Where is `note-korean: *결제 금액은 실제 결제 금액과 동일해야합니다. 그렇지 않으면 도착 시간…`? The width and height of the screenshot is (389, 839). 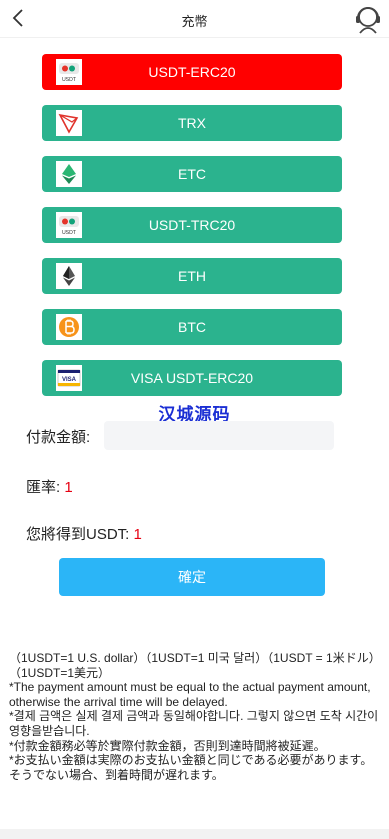
note-korean: *결제 금액은 실제 결제 금액과 동일해야합니다. 그렇지 않으면 도착 시간… is located at coordinates (194, 723).